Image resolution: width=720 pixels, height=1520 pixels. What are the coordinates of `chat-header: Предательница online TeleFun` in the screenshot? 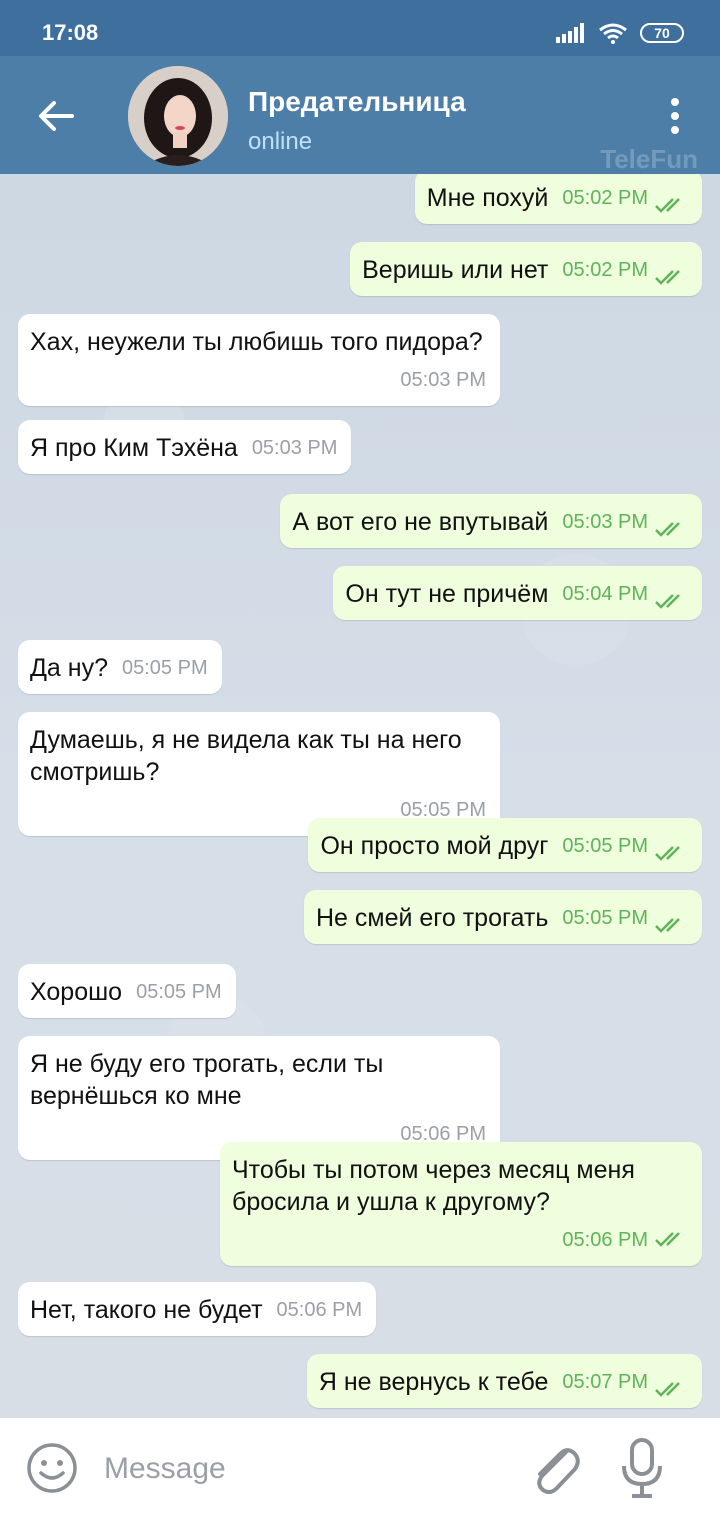 It's located at (360, 115).